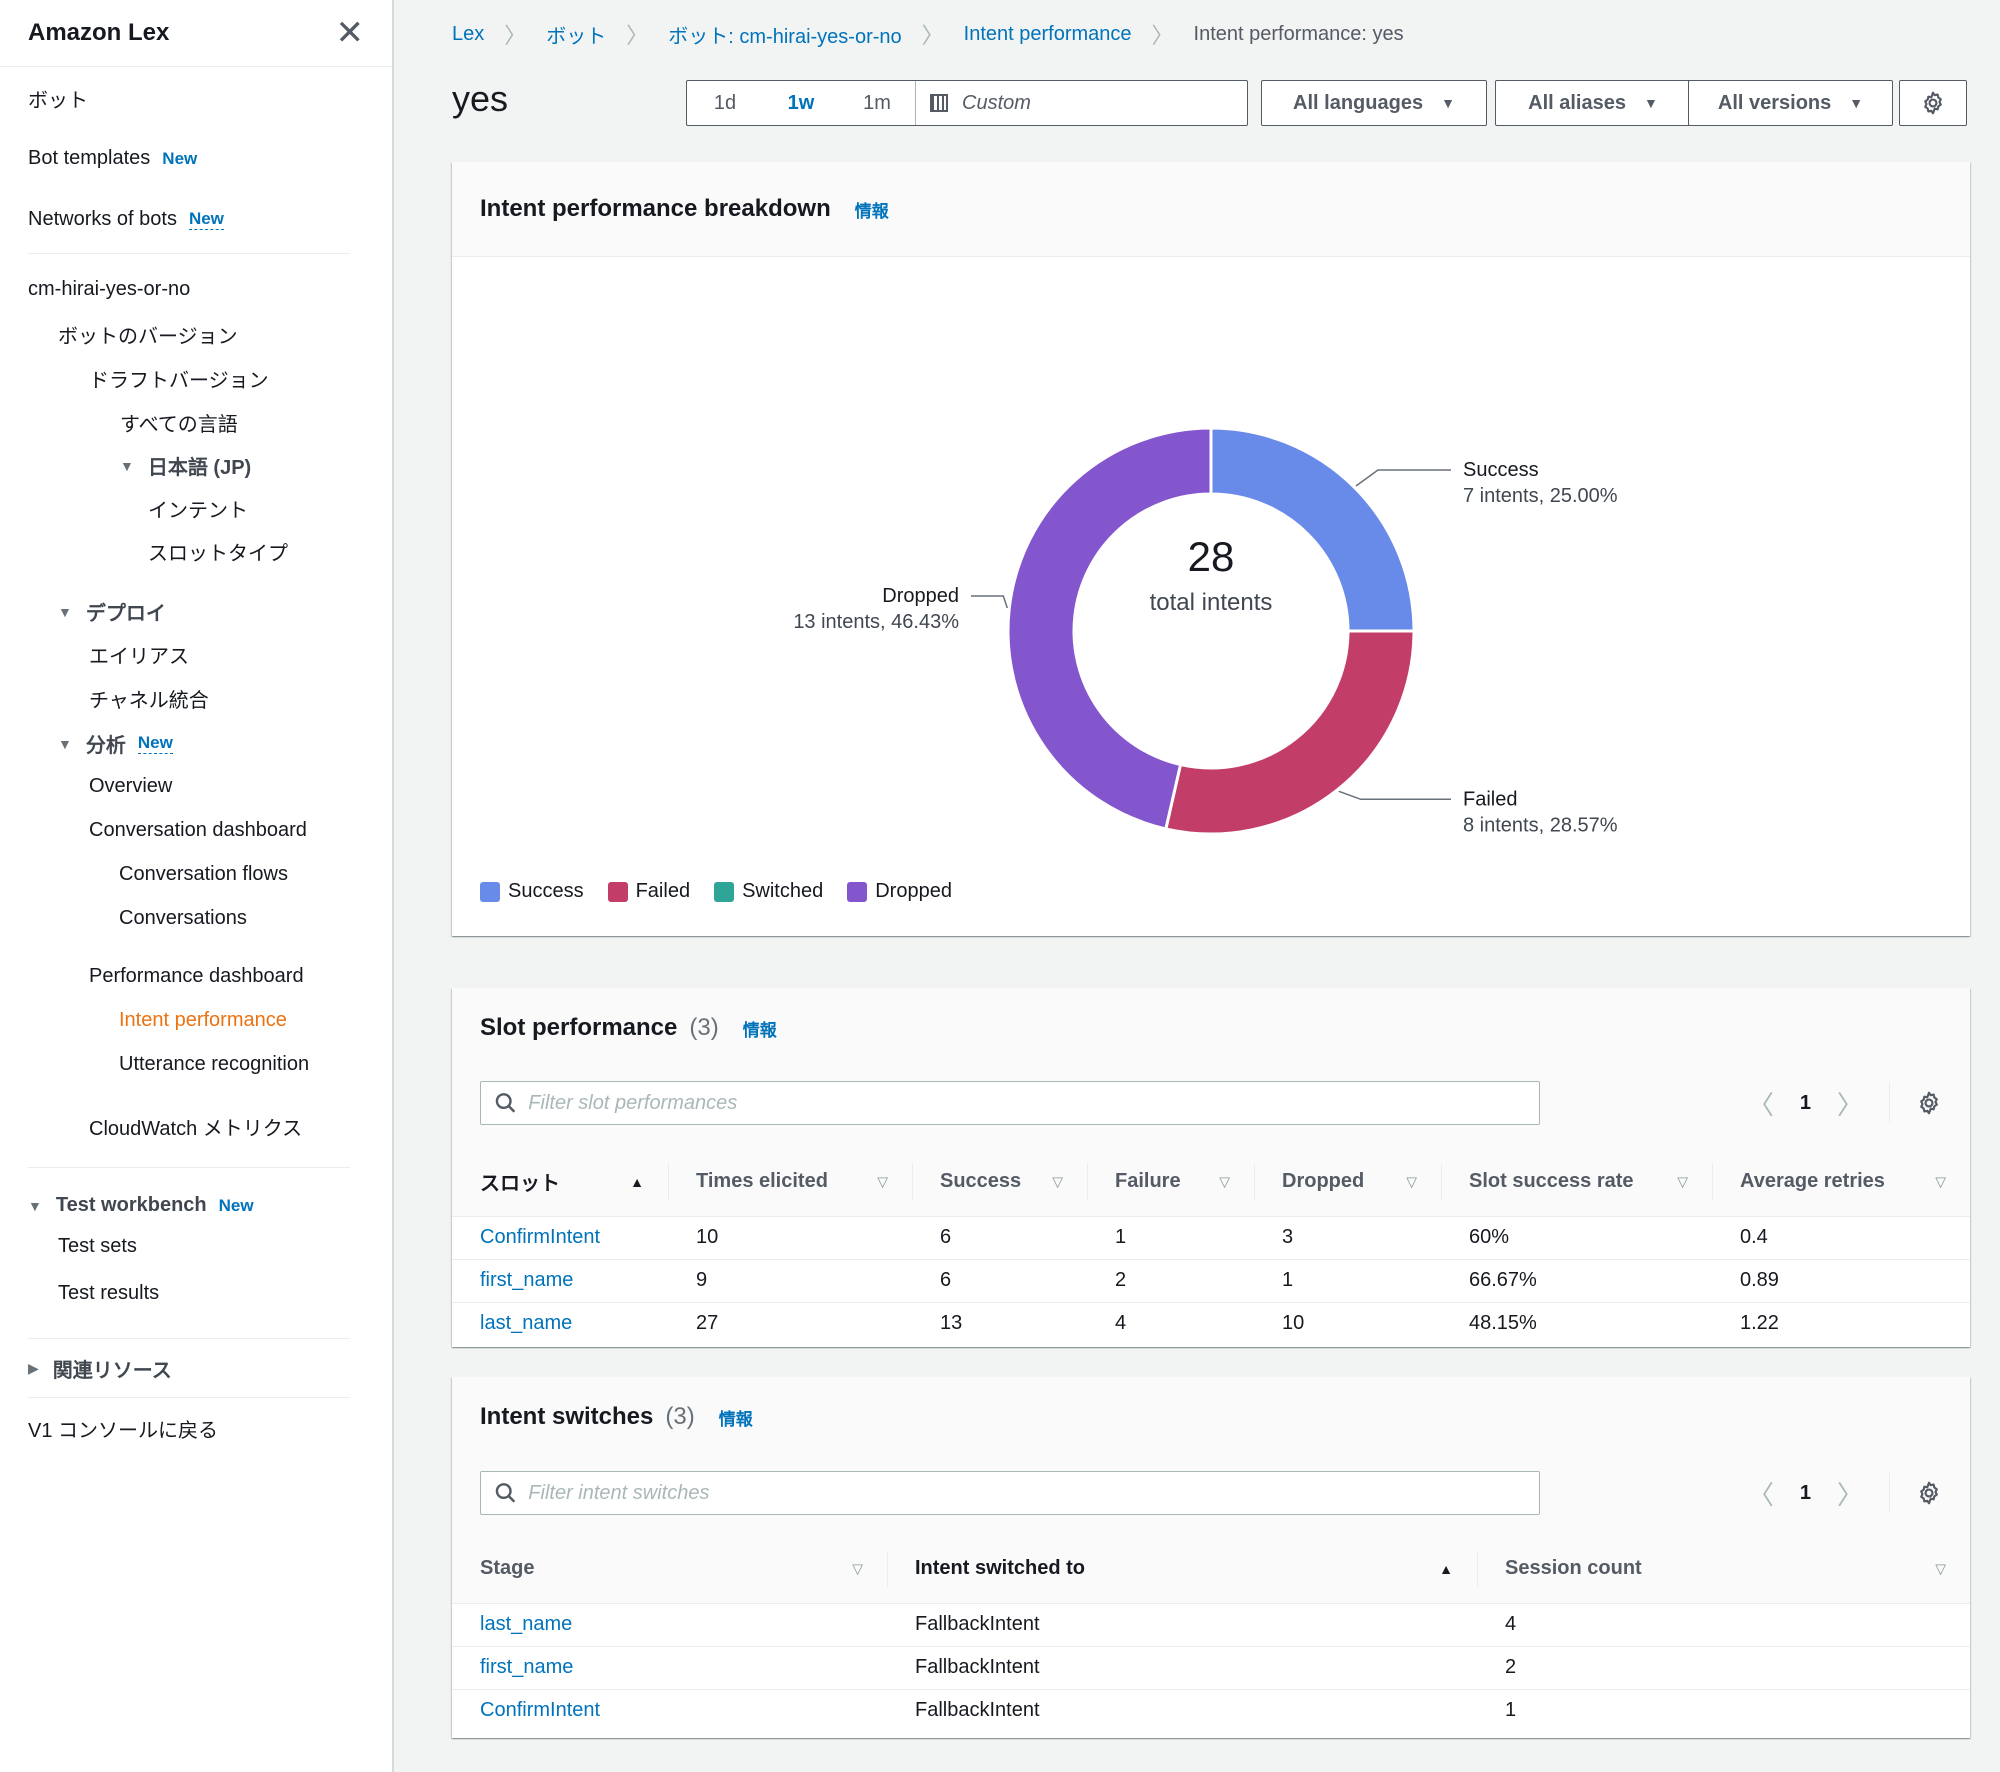  What do you see at coordinates (1109, 628) in the screenshot?
I see `donut-slice-dropped` at bounding box center [1109, 628].